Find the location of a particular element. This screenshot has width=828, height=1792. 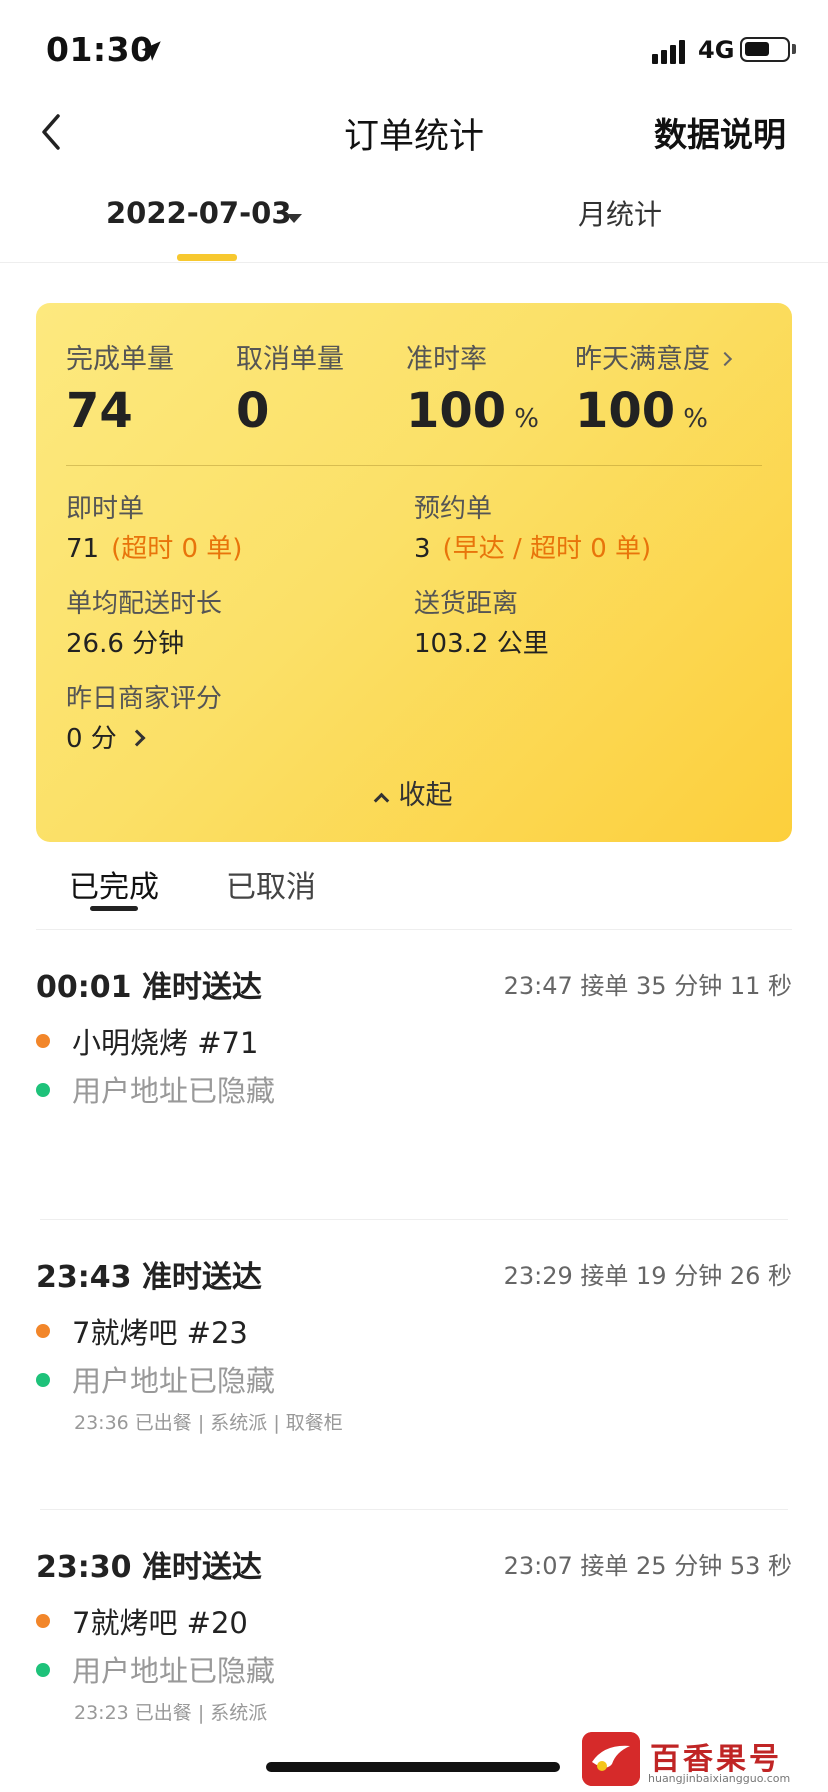

order-note: 23:36 已出餐 | 系统派 | 取餐柜 is located at coordinates (208, 1423).